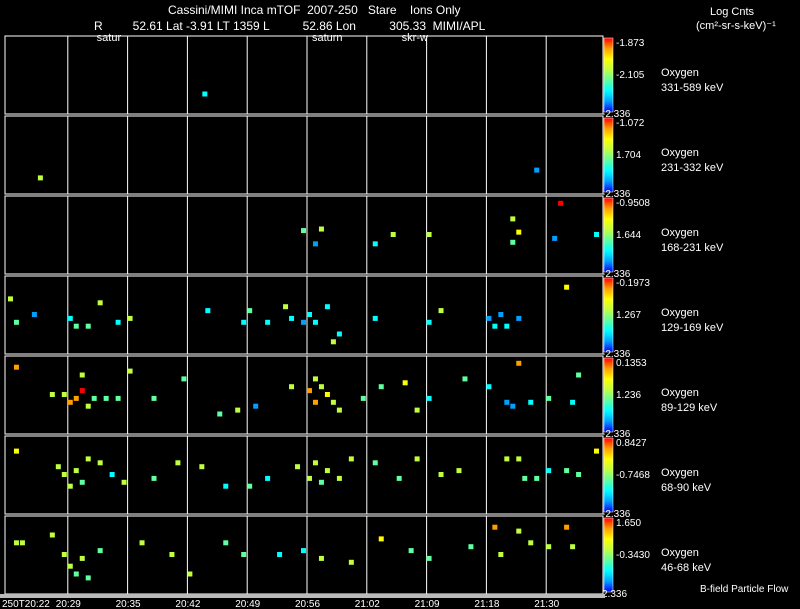  I want to click on event-label: skr-w, so click(415, 38).